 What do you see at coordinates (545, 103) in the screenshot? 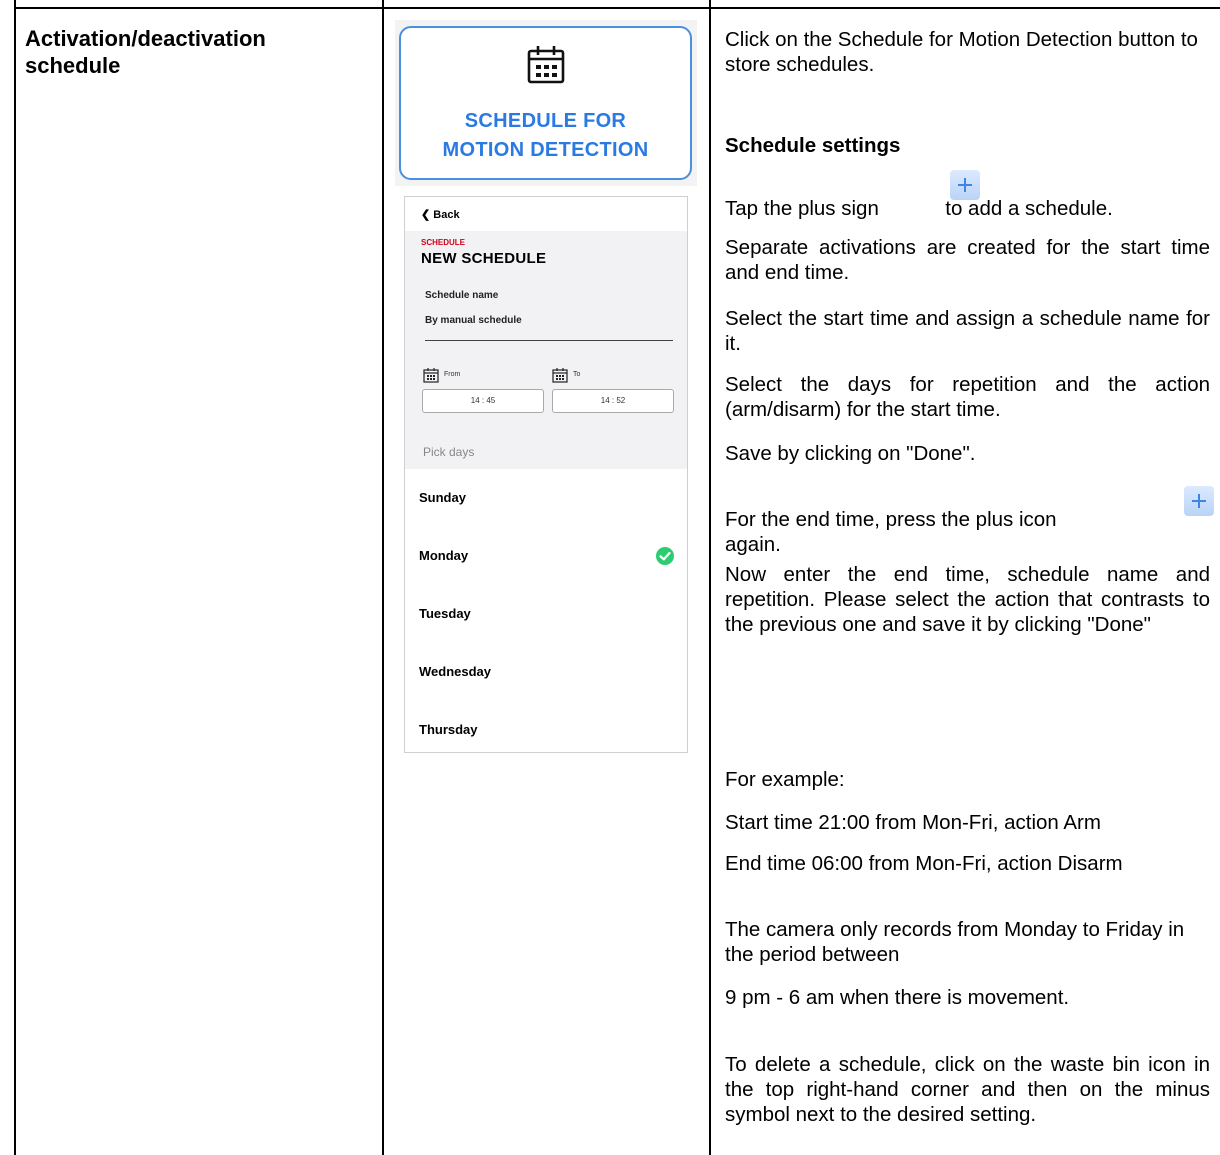
I see `schedule-for-motion-detection-button: SCHEDULE FOR MOTION DETECTION` at bounding box center [545, 103].